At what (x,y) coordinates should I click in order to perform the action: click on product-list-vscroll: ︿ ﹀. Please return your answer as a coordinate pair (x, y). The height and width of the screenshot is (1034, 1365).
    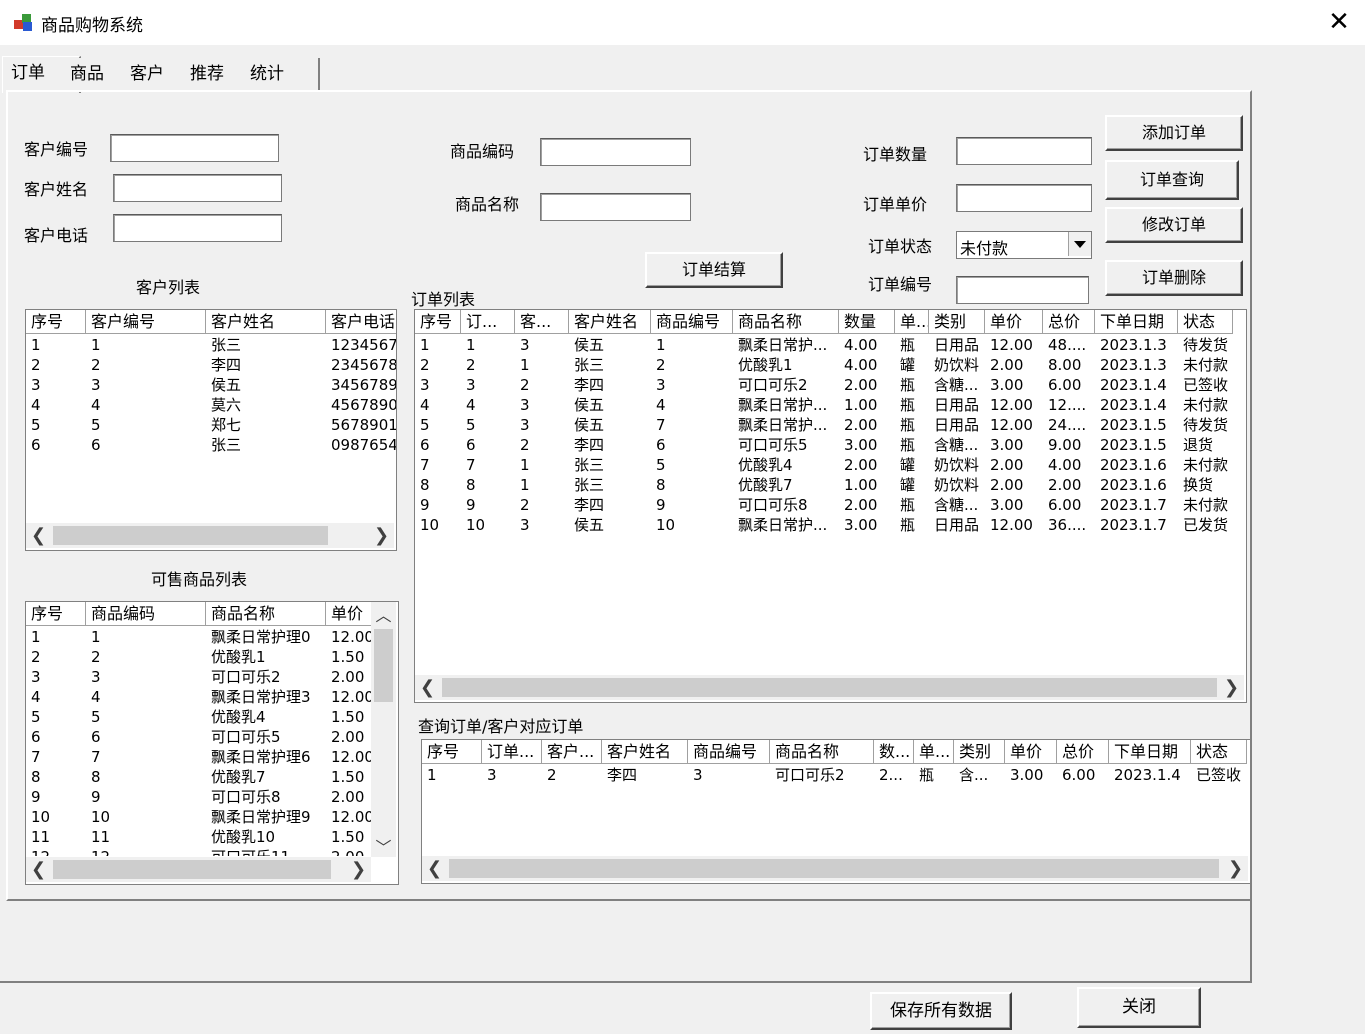
    Looking at the image, I should click on (383, 729).